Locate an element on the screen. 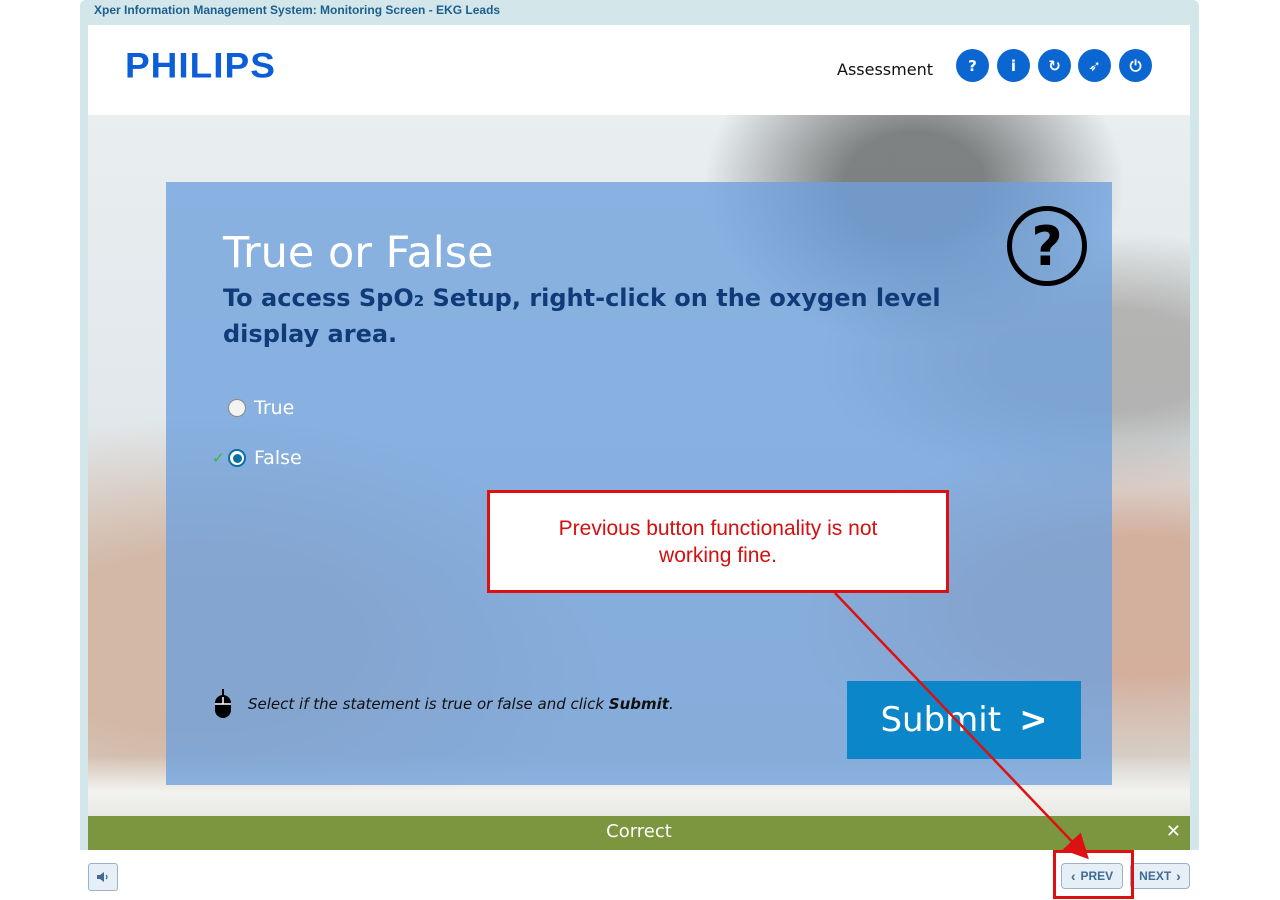 This screenshot has width=1280, height=900. close-icon: ✕ is located at coordinates (1173, 831).